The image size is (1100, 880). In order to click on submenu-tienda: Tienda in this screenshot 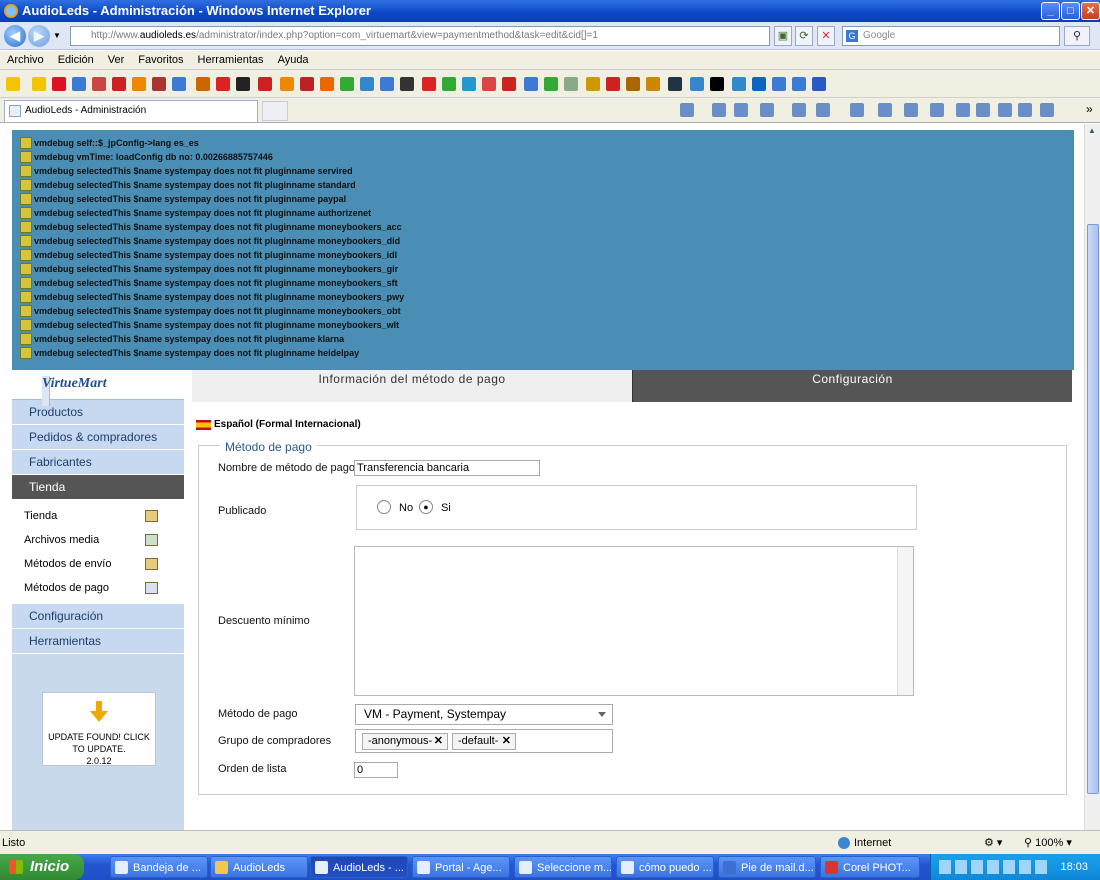, I will do `click(98, 516)`.